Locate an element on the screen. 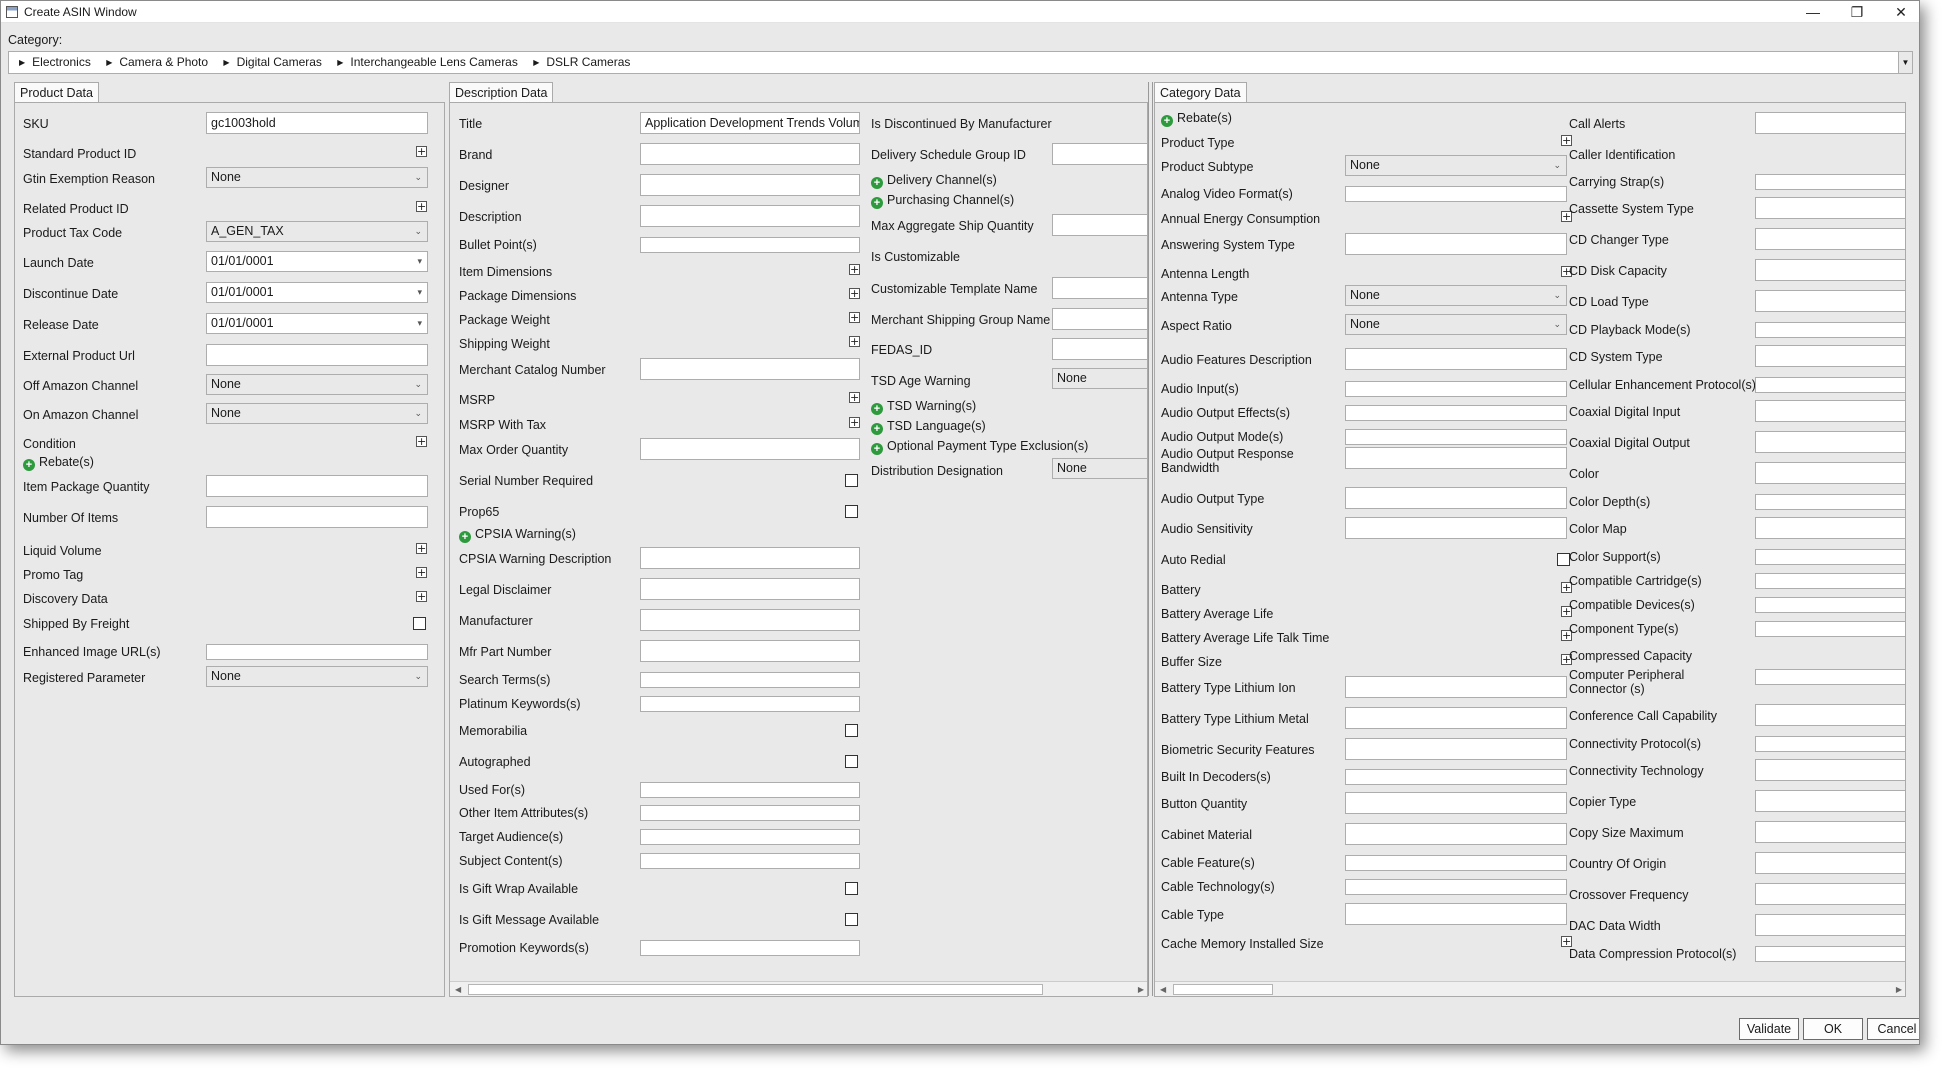 The width and height of the screenshot is (1960, 1080). cpsia-warnings-add: + CPSIA Warning(s) is located at coordinates (517, 535).